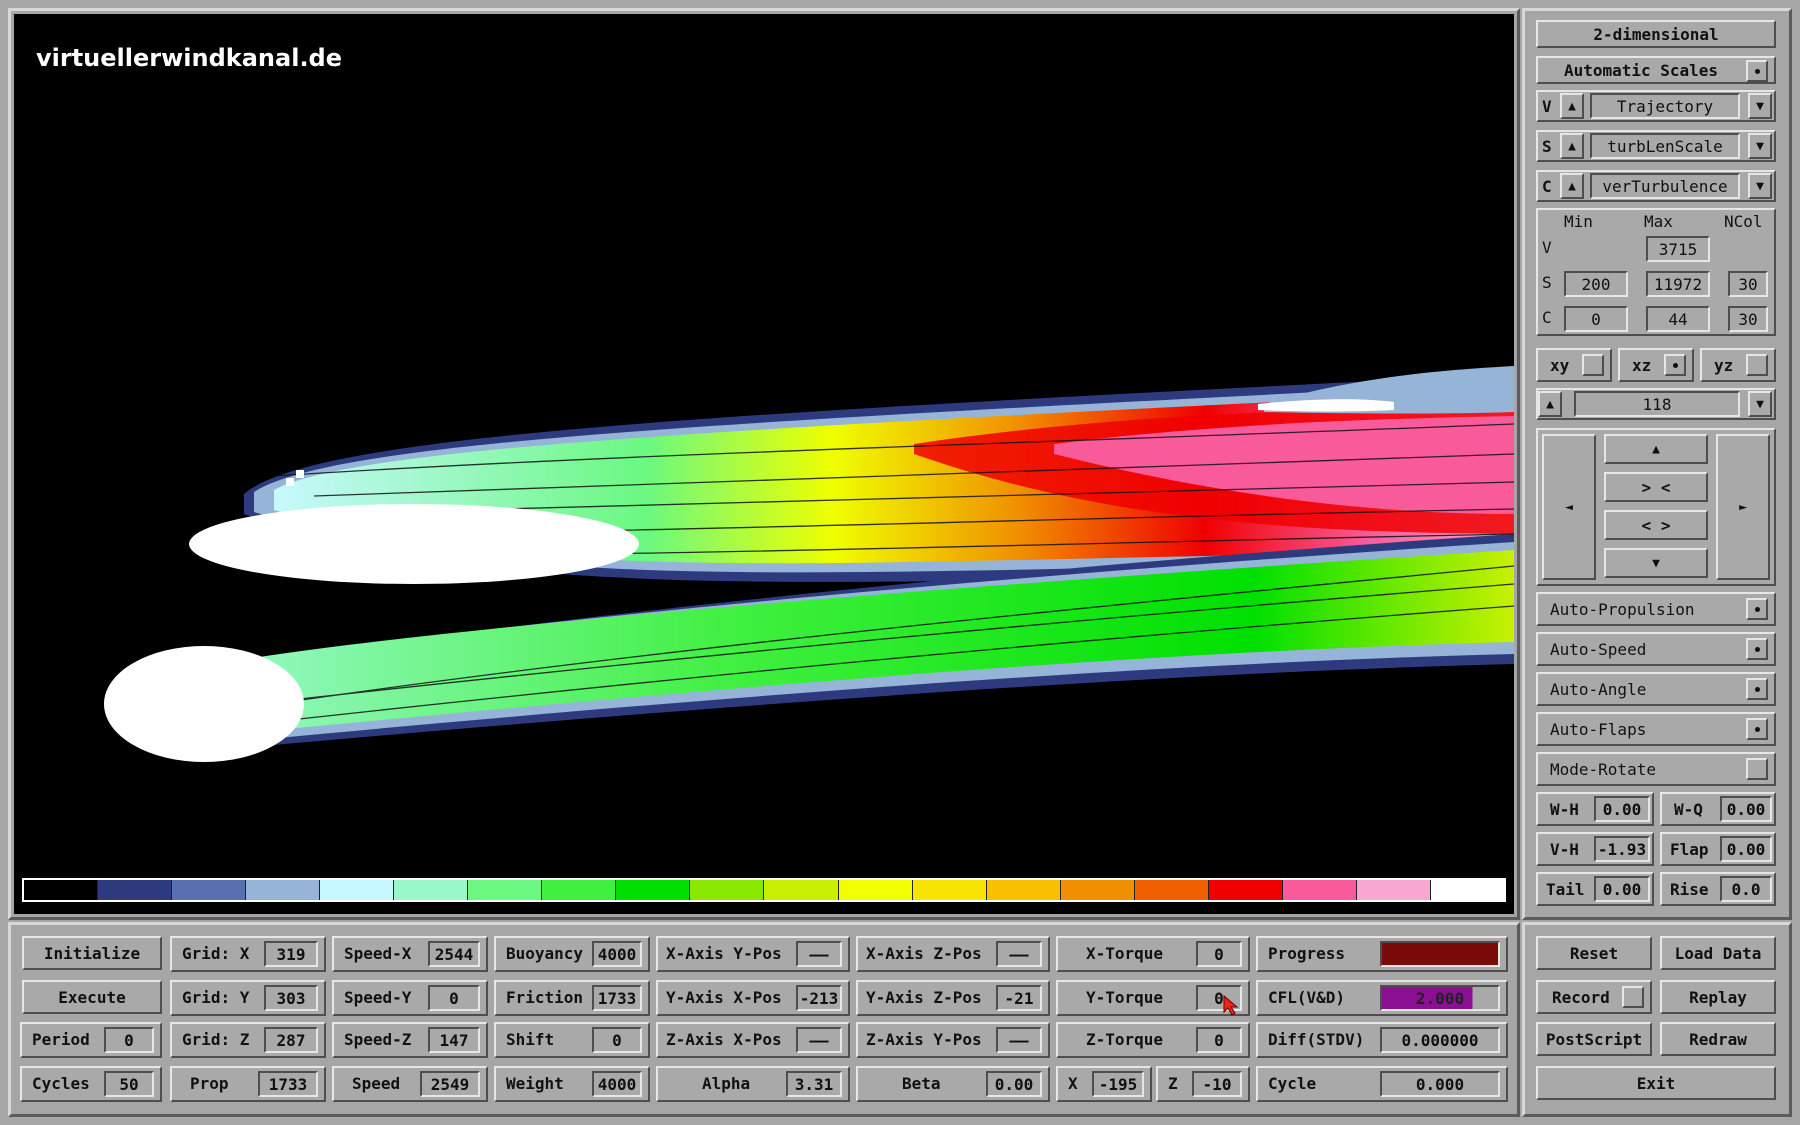 The width and height of the screenshot is (1800, 1125). I want to click on slice-up-arrow-icon: ▲, so click(1550, 404).